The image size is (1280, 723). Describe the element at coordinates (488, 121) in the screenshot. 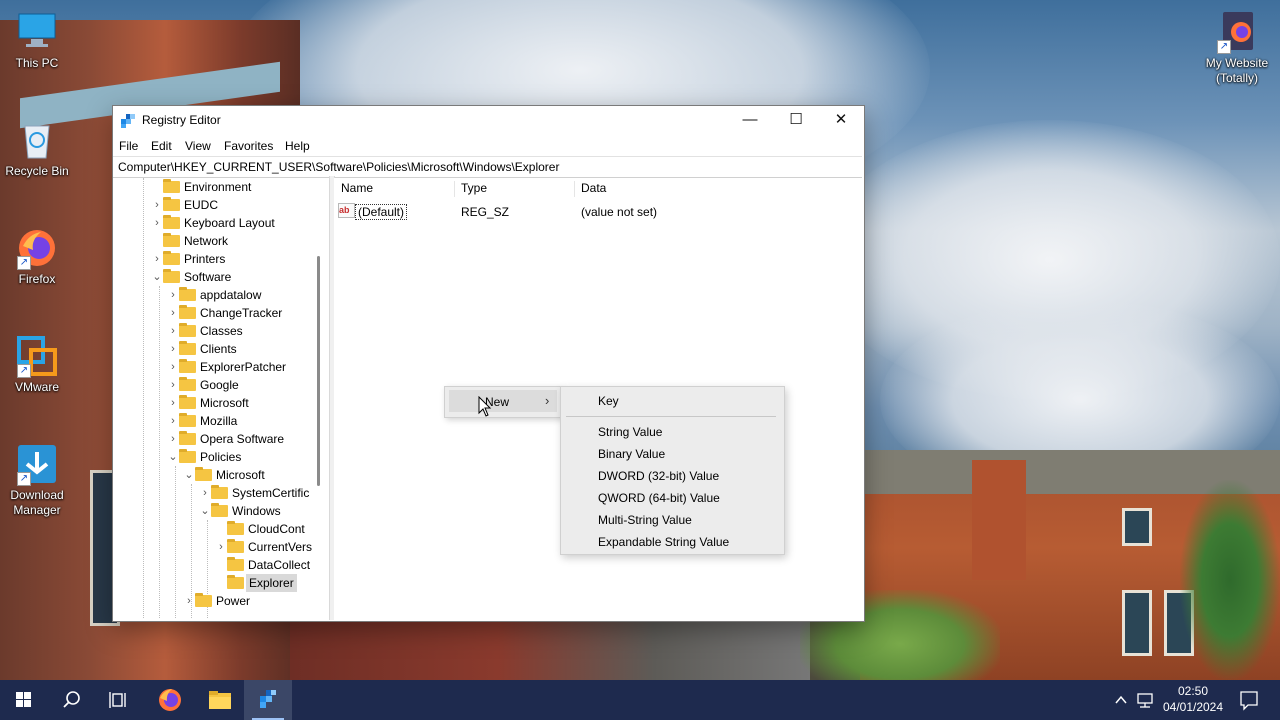

I see `title-bar: Registry Editor — ☐ ✕` at that location.